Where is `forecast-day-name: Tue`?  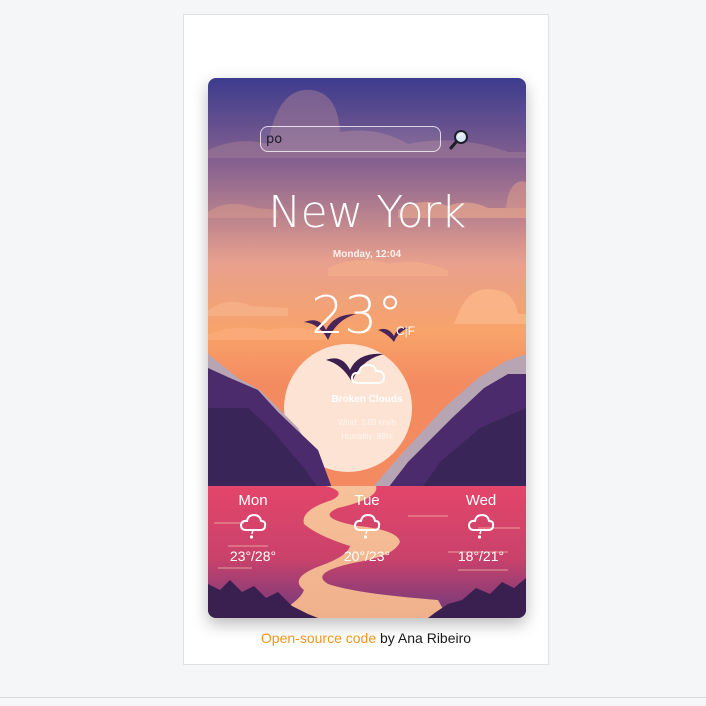
forecast-day-name: Tue is located at coordinates (367, 500).